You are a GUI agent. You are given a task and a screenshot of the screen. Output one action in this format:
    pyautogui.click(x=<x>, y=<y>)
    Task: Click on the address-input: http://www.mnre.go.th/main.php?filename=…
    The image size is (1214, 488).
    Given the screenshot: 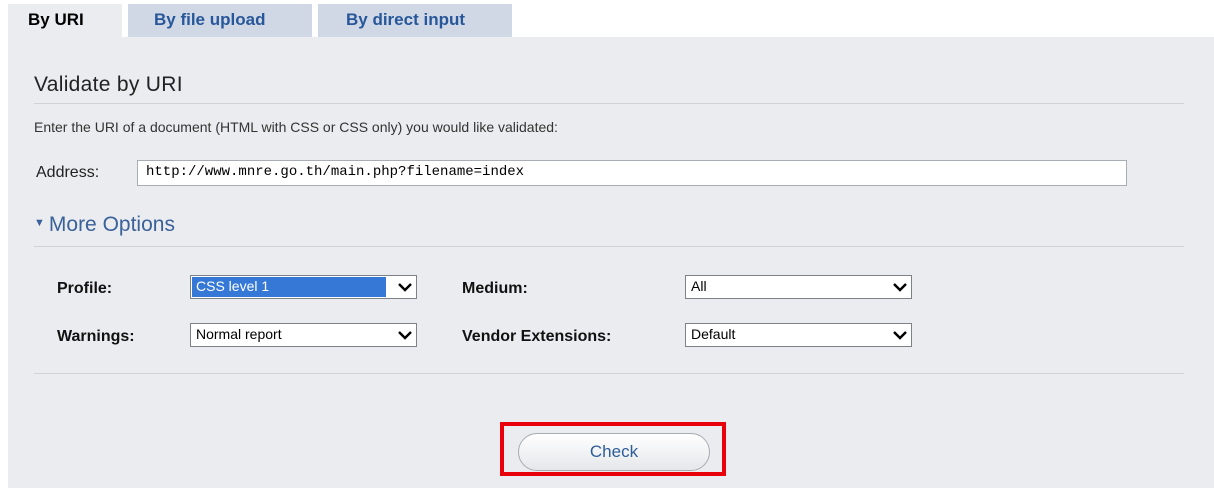 What is the action you would take?
    pyautogui.click(x=632, y=173)
    